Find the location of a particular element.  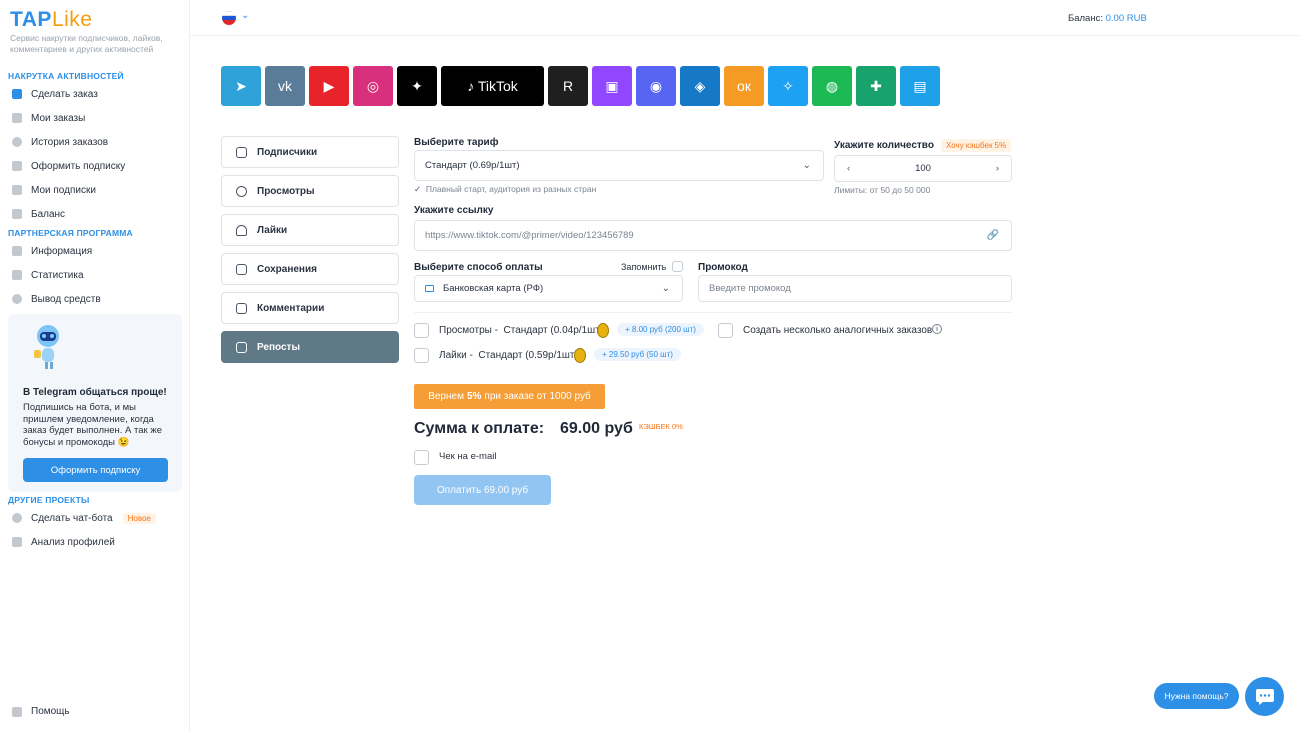

balance: Баланс: 0.00 RUB is located at coordinates (1107, 18).